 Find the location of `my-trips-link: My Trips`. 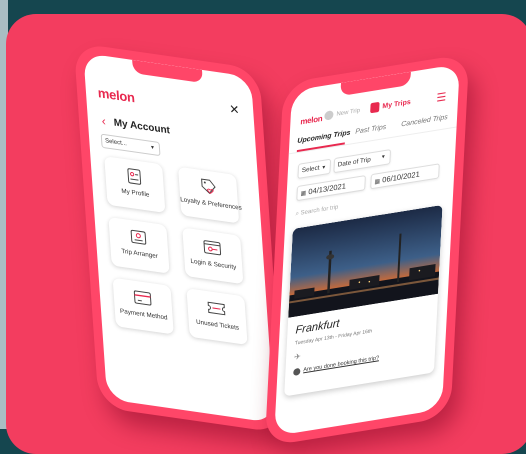

my-trips-link: My Trips is located at coordinates (396, 105).